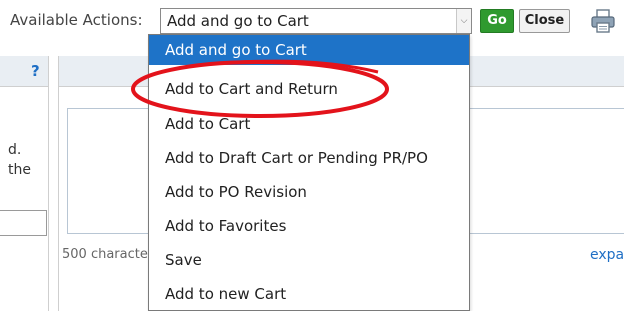  I want to click on dropdown-item-add-and-go-to-cart: Add and go to Cart, so click(309, 50).